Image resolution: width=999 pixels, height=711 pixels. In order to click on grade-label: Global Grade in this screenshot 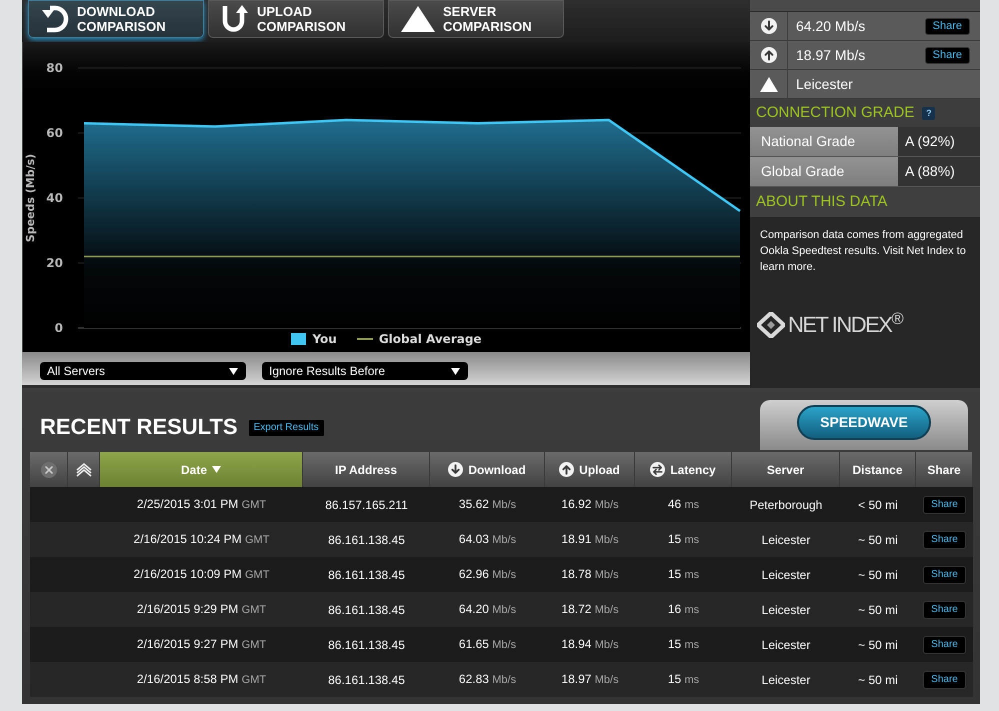, I will do `click(824, 171)`.